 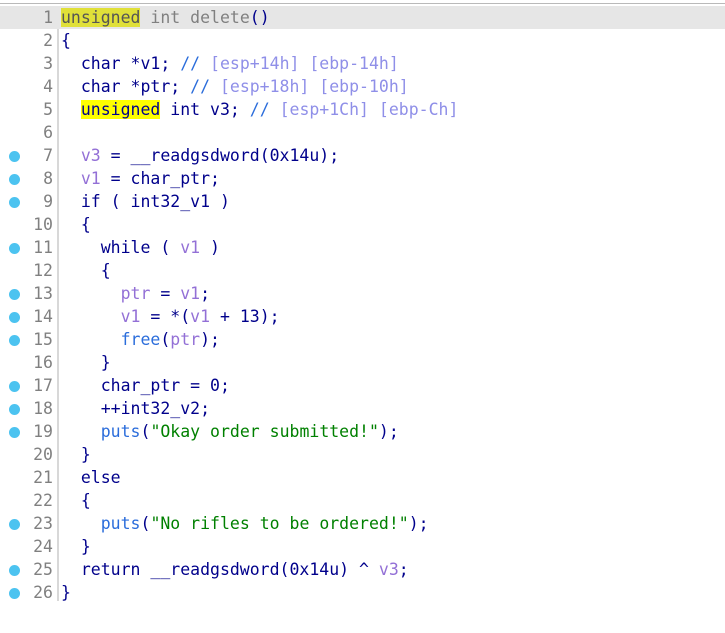 What do you see at coordinates (362, 40) in the screenshot?
I see `code-line: 2{` at bounding box center [362, 40].